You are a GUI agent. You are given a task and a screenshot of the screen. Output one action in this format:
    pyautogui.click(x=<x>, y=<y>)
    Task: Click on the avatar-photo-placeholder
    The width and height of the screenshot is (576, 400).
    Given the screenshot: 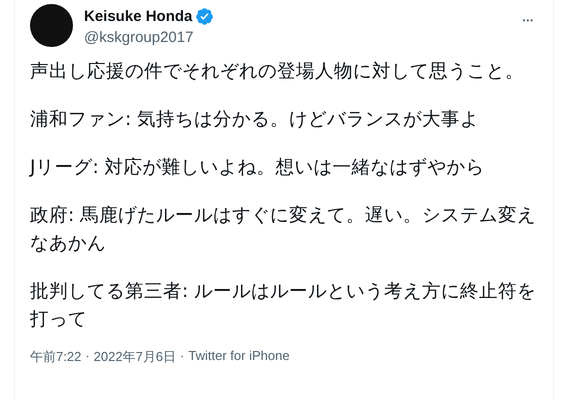 What is the action you would take?
    pyautogui.click(x=51, y=25)
    